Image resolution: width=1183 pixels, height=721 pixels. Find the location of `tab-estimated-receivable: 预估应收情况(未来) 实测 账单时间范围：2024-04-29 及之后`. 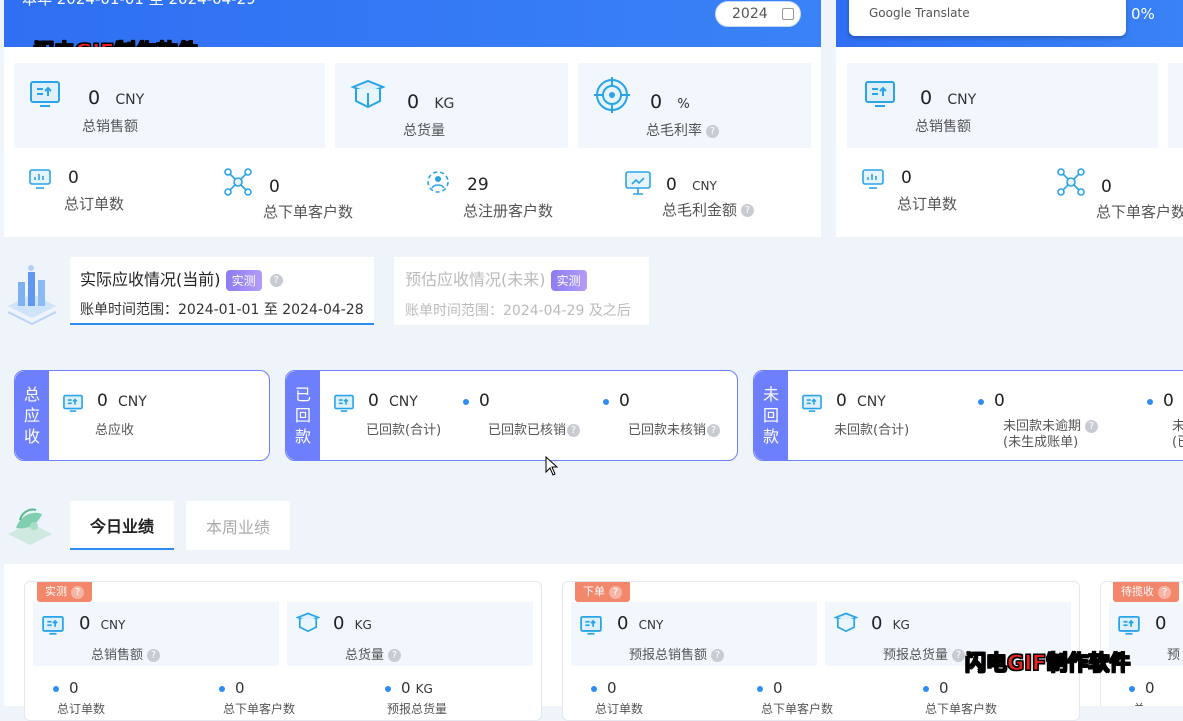

tab-estimated-receivable: 预估应收情况(未来) 实测 账单时间范围：2024-04-29 及之后 is located at coordinates (521, 291).